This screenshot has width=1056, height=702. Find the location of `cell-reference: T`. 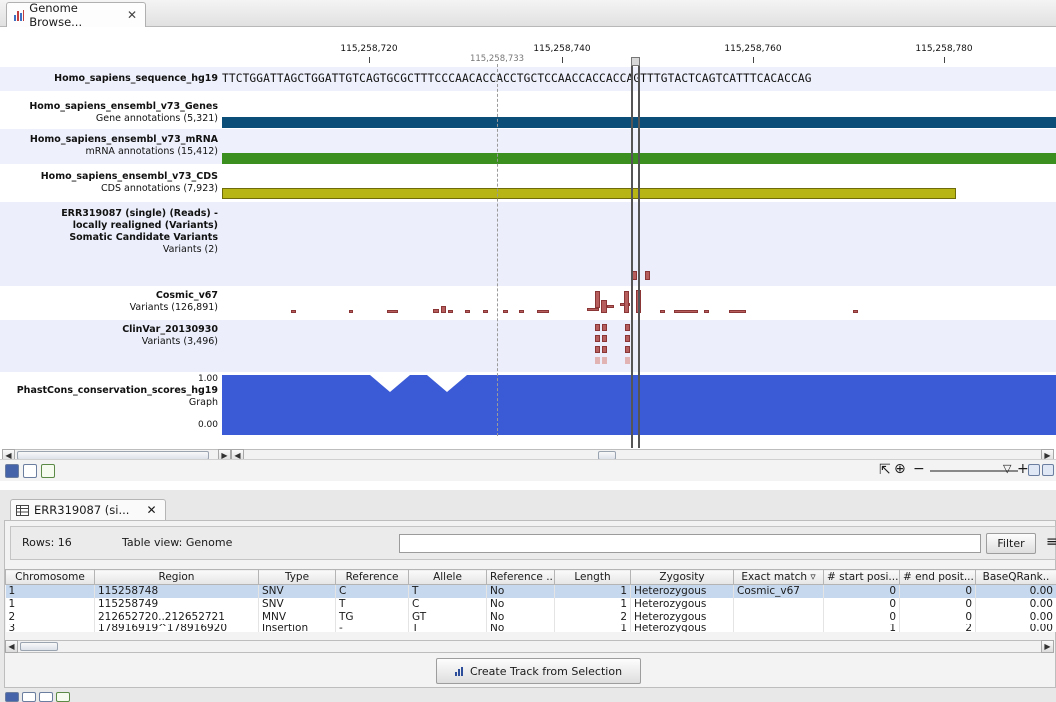

cell-reference: T is located at coordinates (372, 604).